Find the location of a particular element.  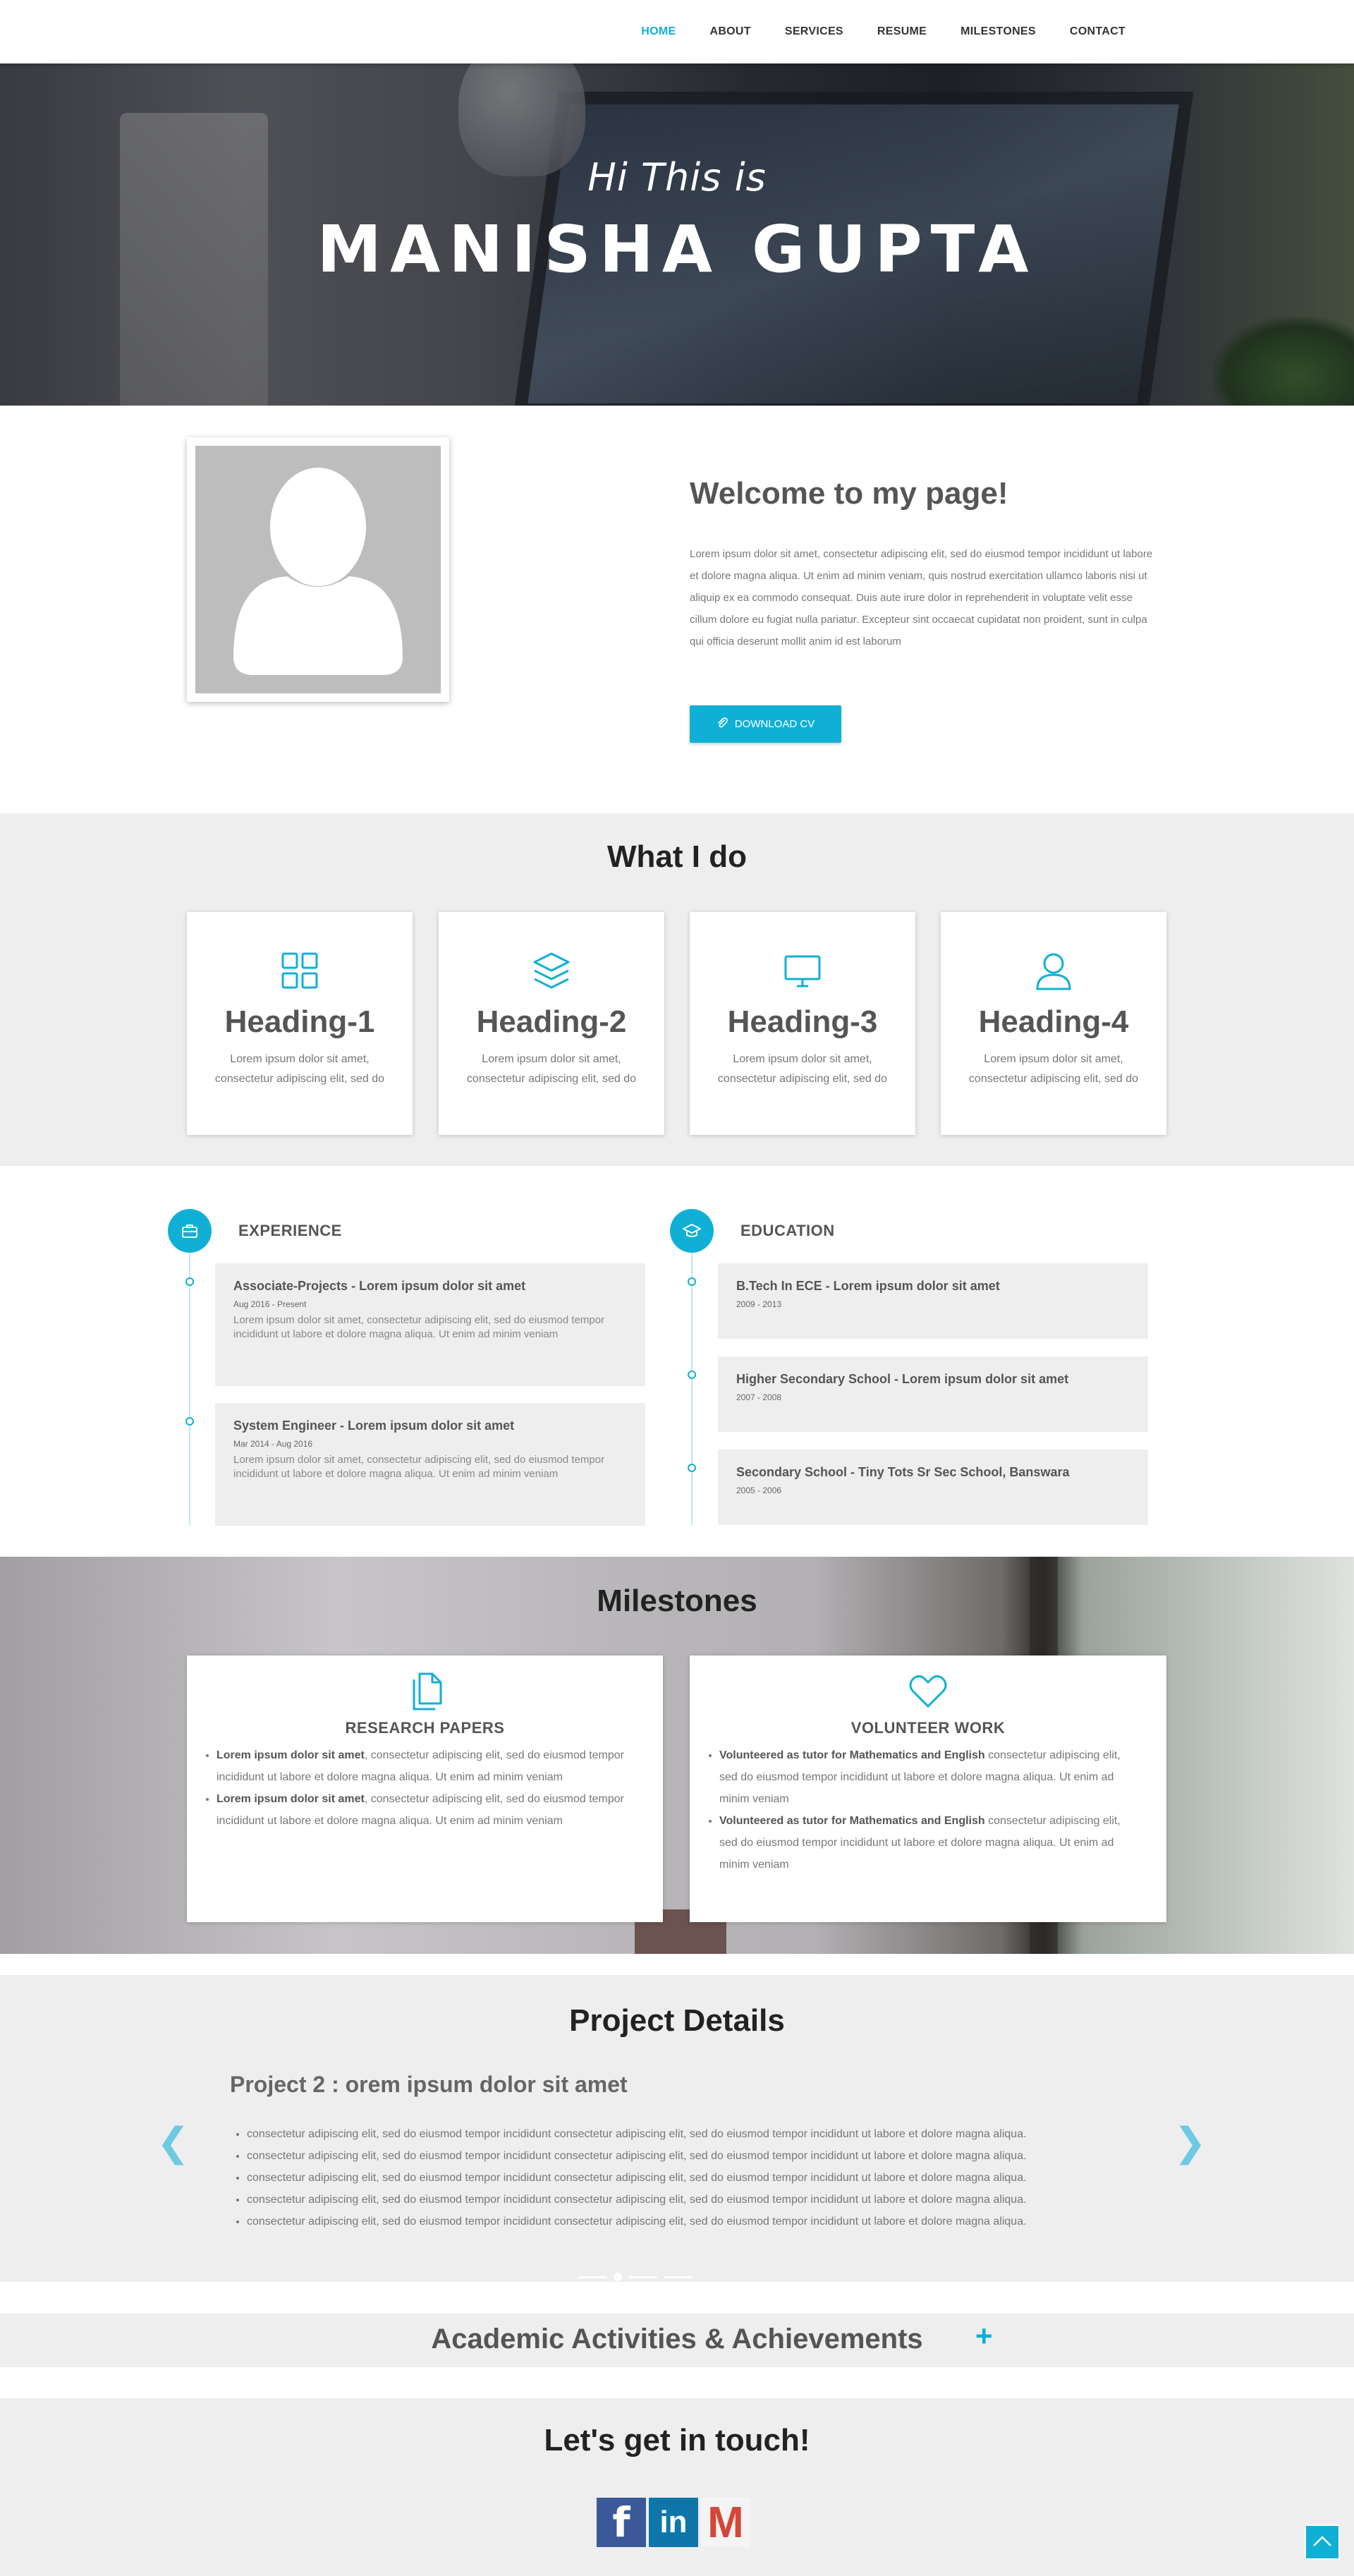

service-heading: Heading-2 is located at coordinates (551, 1021).